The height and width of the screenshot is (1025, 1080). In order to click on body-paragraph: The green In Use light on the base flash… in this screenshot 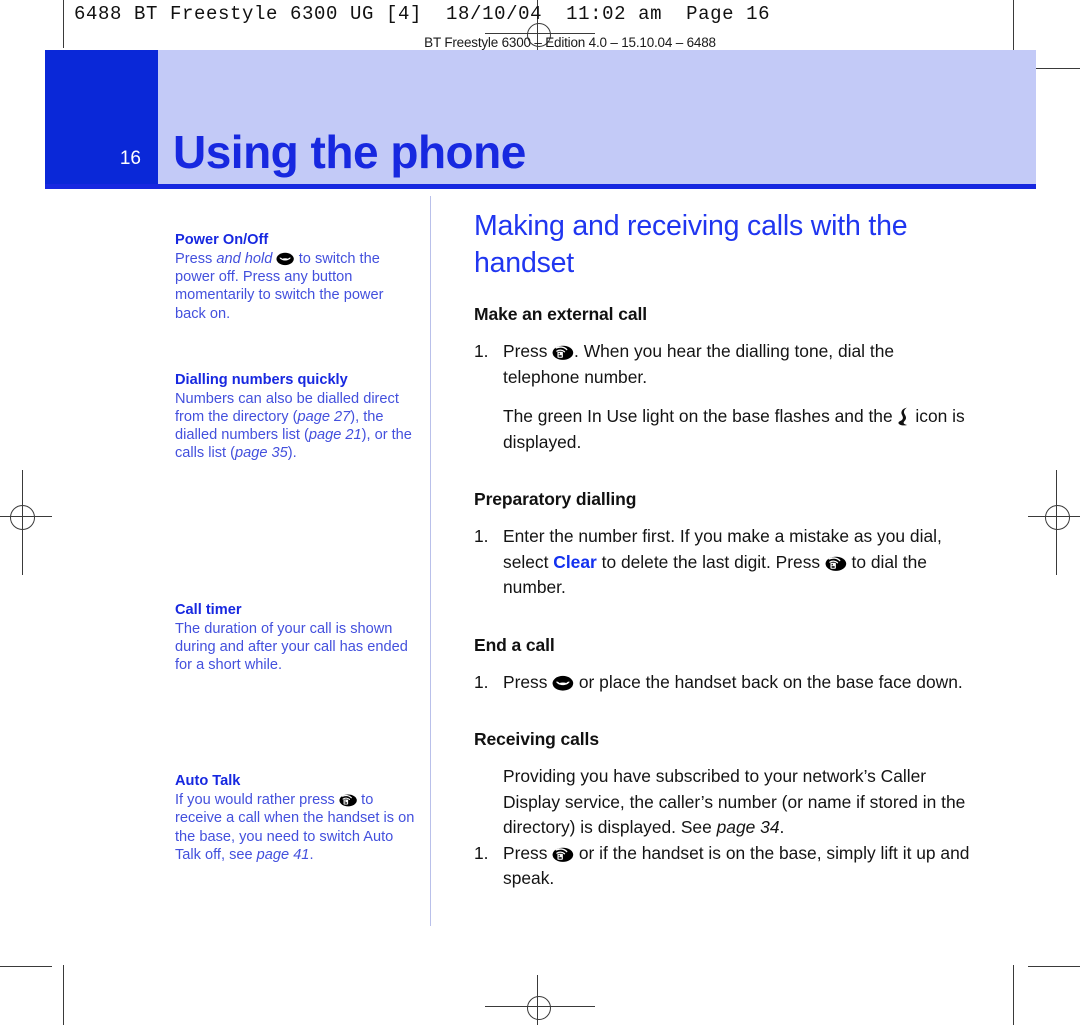, I will do `click(734, 429)`.